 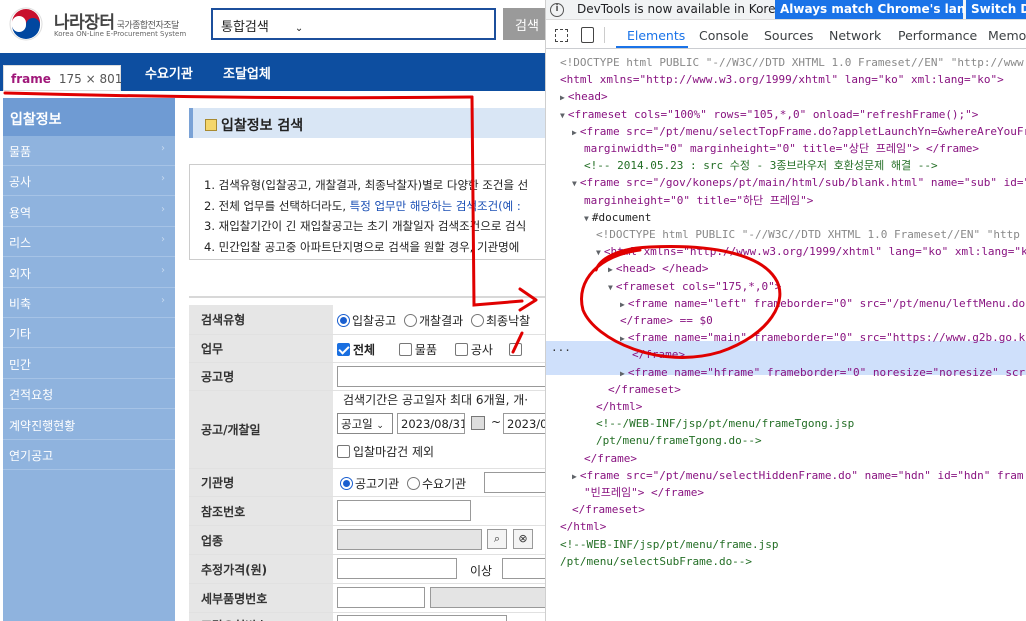 I want to click on radio-demand-agency, so click(x=413, y=483).